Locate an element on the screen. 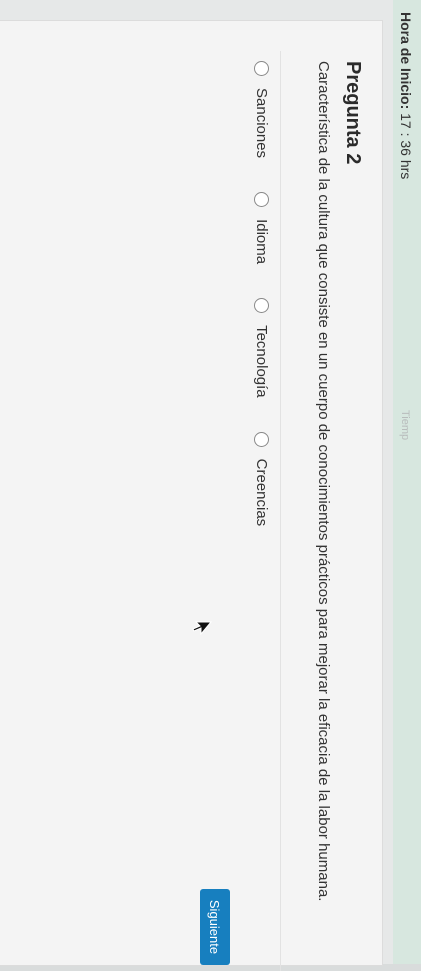 This screenshot has height=971, width=421. question-title: Pregunta 2 is located at coordinates (353, 113).